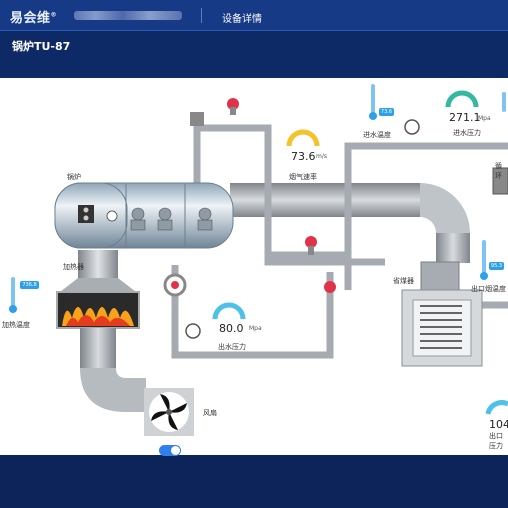 This screenshot has width=508, height=508. I want to click on top-bar: 易会维® 设备详情, so click(254, 15).